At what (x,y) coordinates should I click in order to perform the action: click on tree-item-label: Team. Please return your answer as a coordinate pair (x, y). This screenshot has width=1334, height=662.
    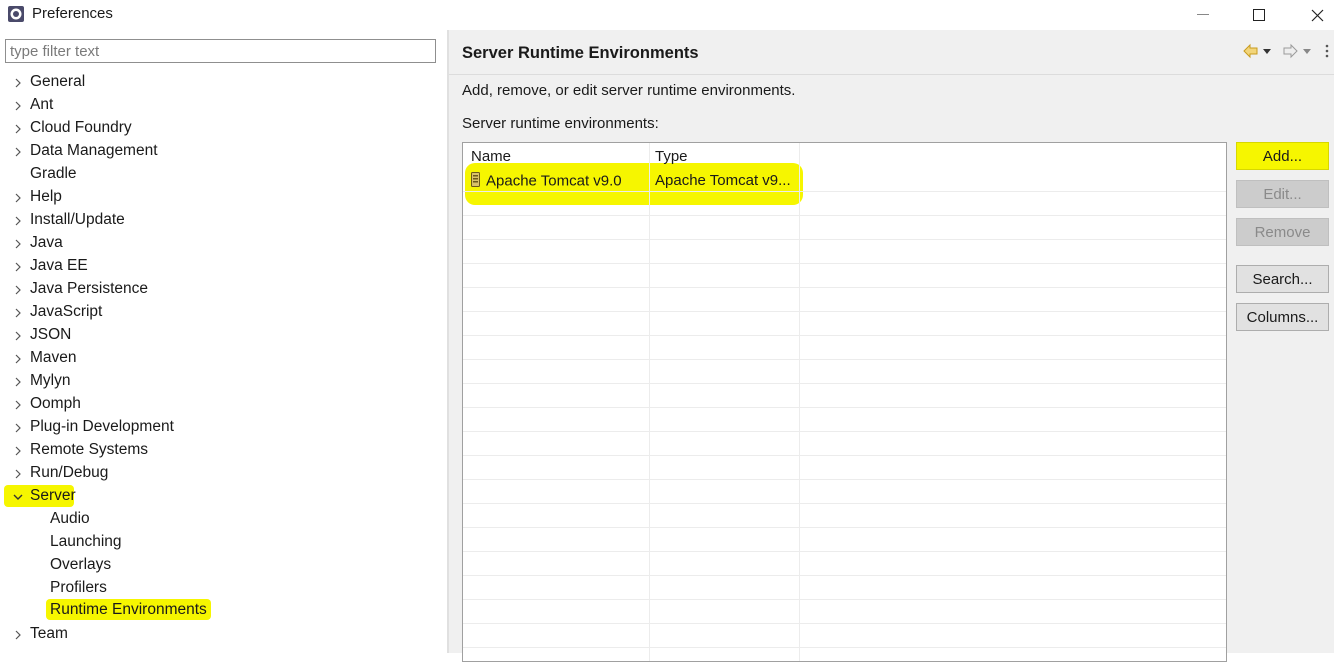
    Looking at the image, I should click on (49, 633).